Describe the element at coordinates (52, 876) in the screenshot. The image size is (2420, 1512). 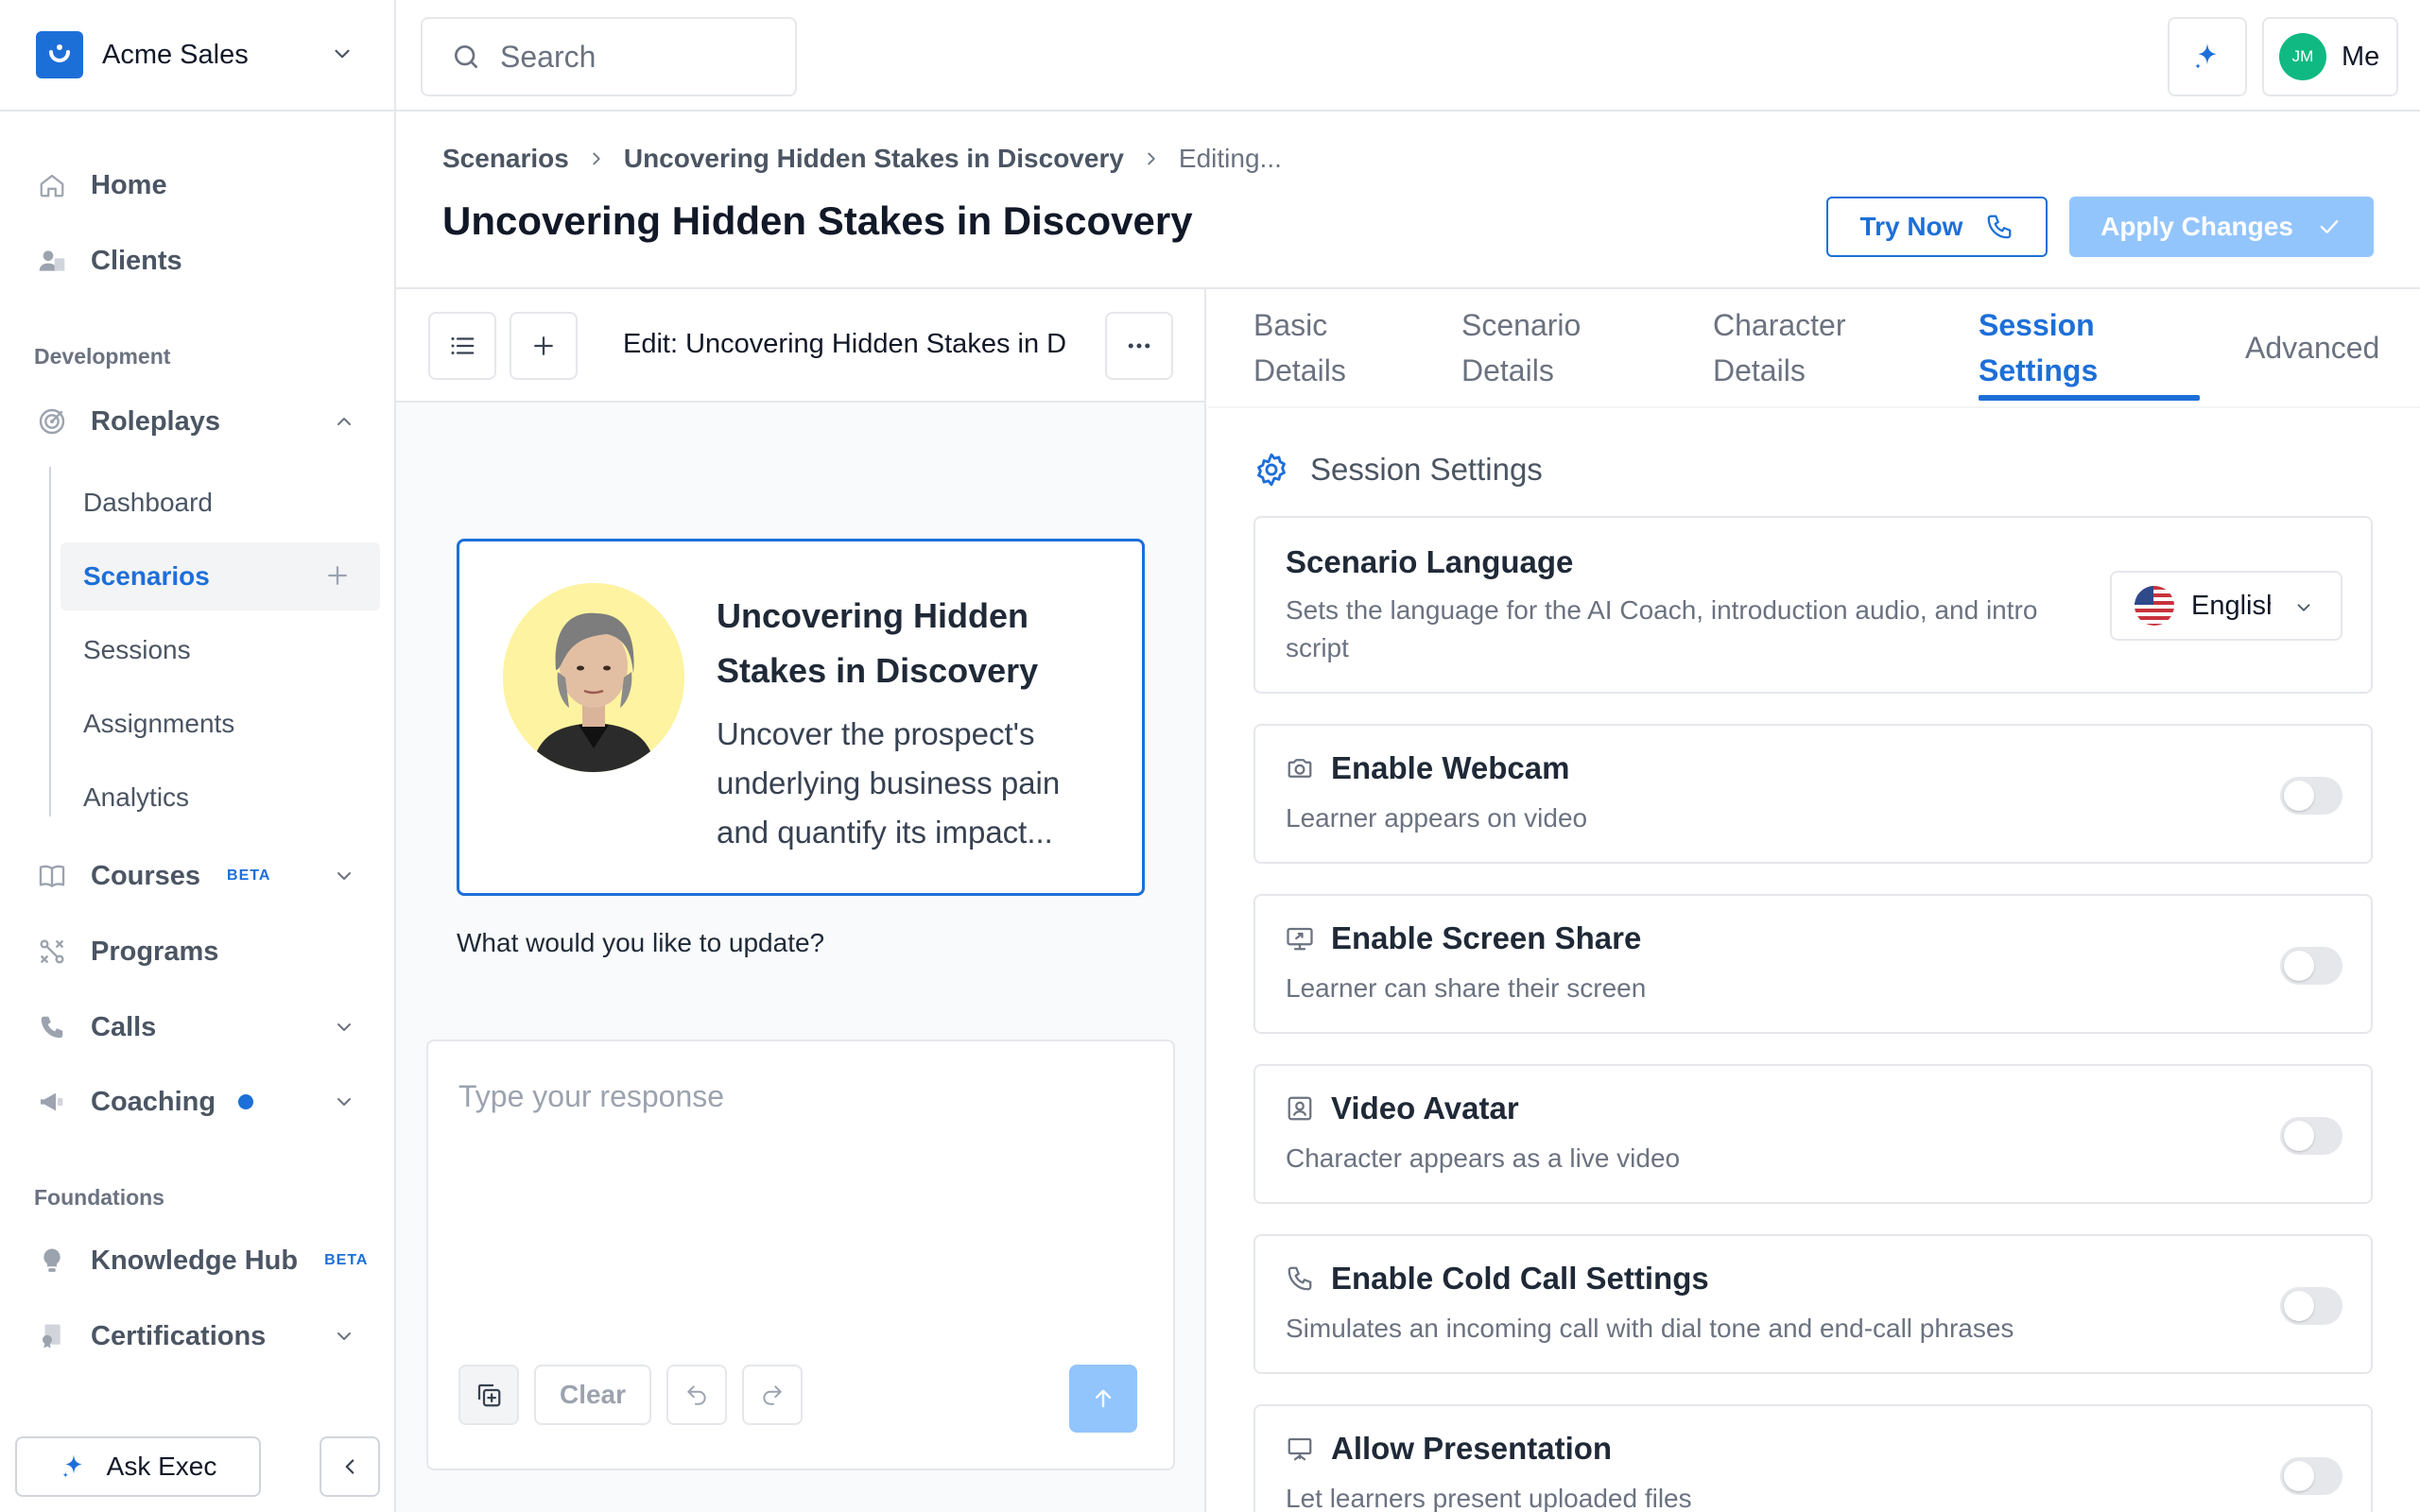
I see `book-icon` at that location.